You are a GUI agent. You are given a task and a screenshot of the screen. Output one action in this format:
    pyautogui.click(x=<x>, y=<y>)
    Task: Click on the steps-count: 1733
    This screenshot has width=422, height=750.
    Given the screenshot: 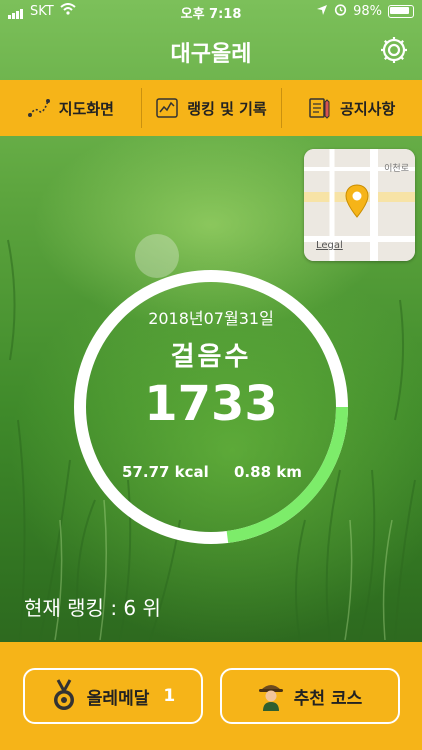 What is the action you would take?
    pyautogui.click(x=211, y=404)
    